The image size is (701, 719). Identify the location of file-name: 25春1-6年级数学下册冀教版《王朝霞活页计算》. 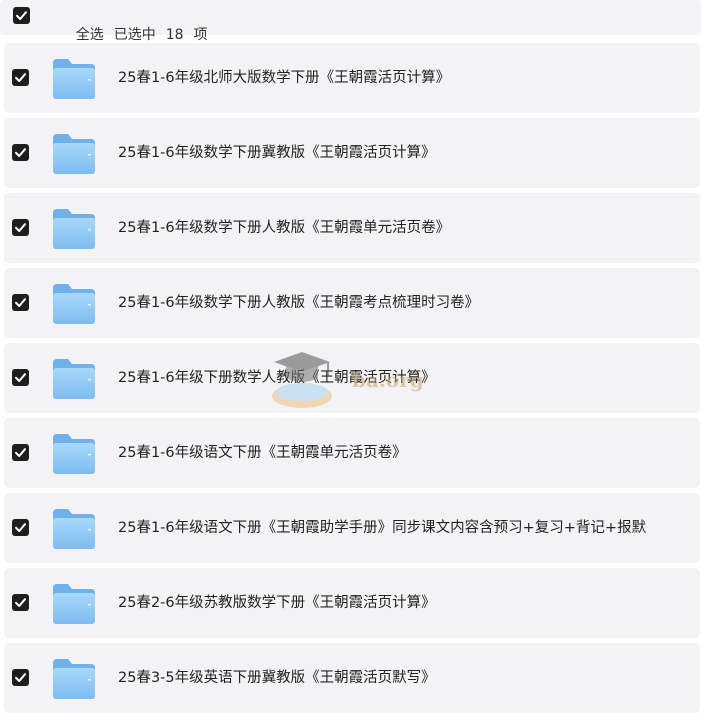
(277, 153).